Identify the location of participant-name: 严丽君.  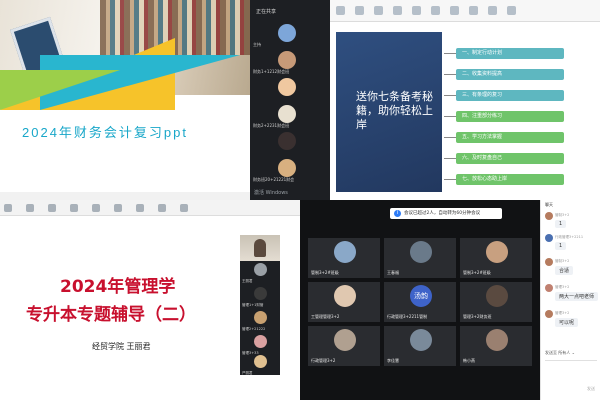
(247, 373).